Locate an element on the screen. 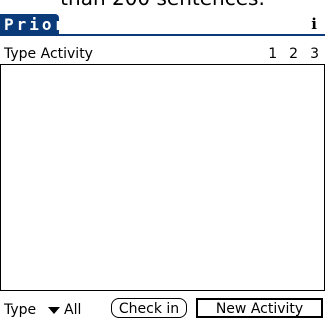 Image resolution: width=325 pixels, height=324 pixels. type-label: Type is located at coordinates (20, 310).